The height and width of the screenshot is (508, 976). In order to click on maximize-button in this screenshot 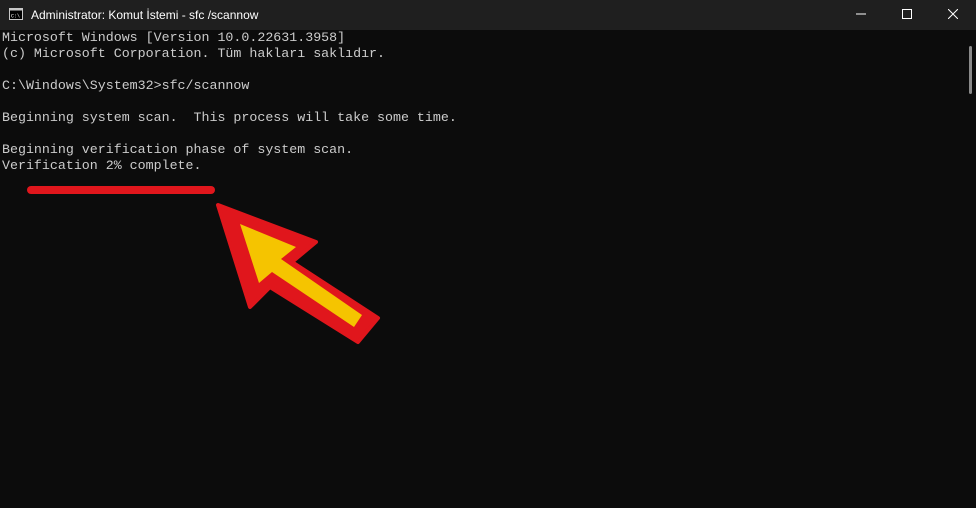, I will do `click(907, 15)`.